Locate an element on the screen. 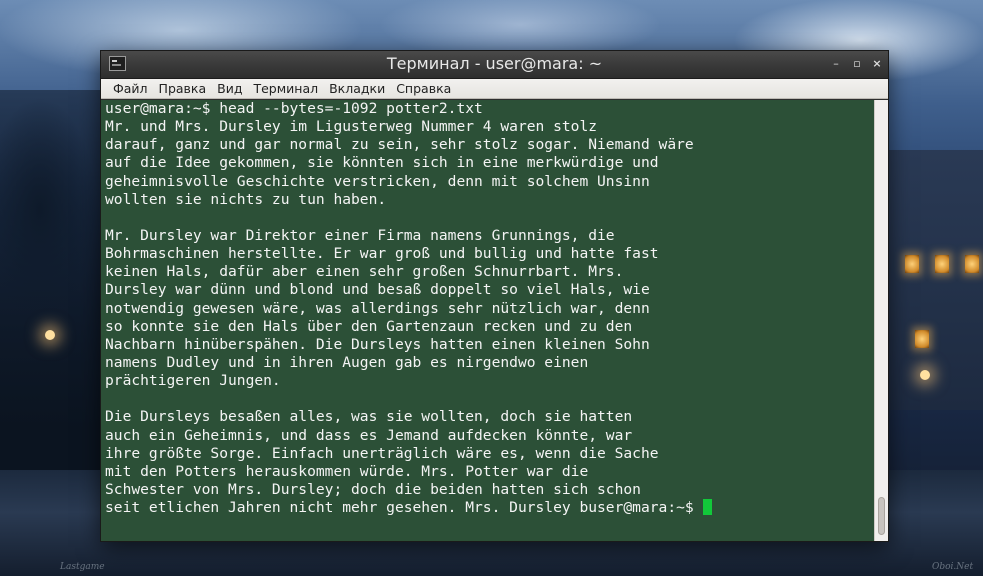 Image resolution: width=983 pixels, height=576 pixels. scrollbar-thumb is located at coordinates (881, 516).